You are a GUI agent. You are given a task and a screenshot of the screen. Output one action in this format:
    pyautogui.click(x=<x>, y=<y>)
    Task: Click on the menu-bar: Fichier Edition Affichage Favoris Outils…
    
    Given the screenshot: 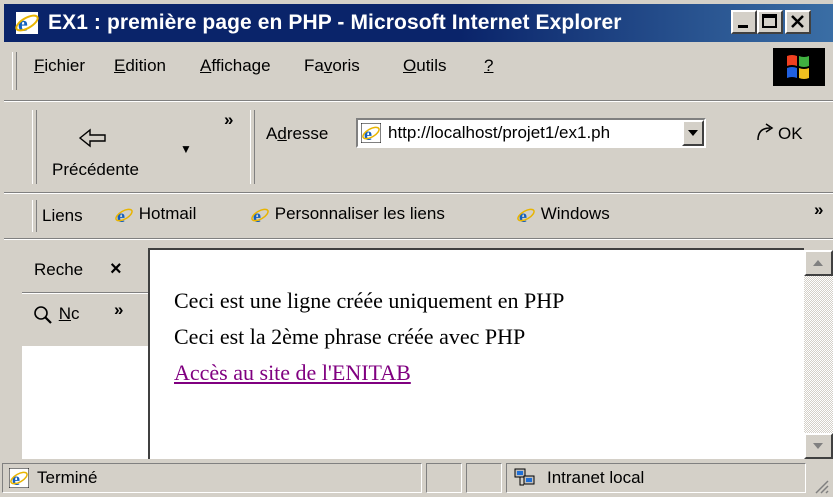 What is the action you would take?
    pyautogui.click(x=418, y=71)
    